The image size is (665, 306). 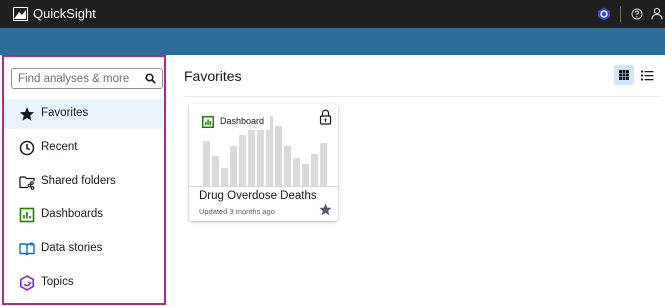 I want to click on shared-folder-icon, so click(x=27, y=183).